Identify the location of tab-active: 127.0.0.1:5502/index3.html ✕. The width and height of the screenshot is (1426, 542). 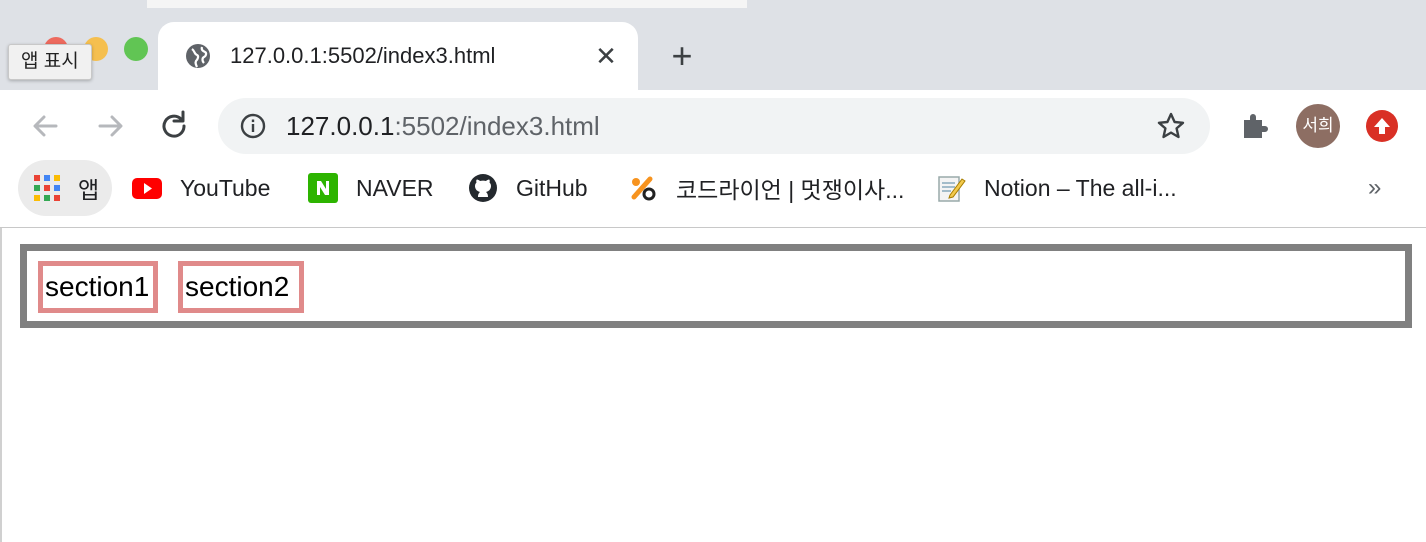
(398, 57).